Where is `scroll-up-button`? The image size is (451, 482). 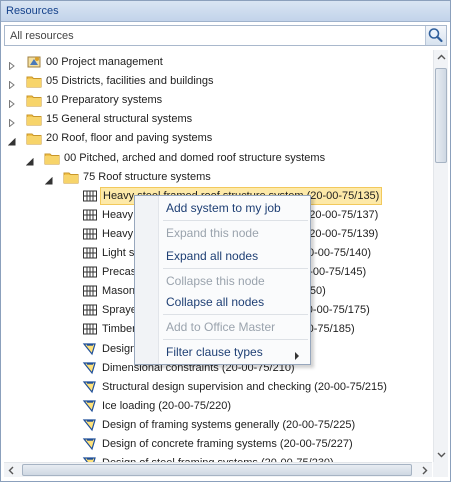 scroll-up-button is located at coordinates (441, 57).